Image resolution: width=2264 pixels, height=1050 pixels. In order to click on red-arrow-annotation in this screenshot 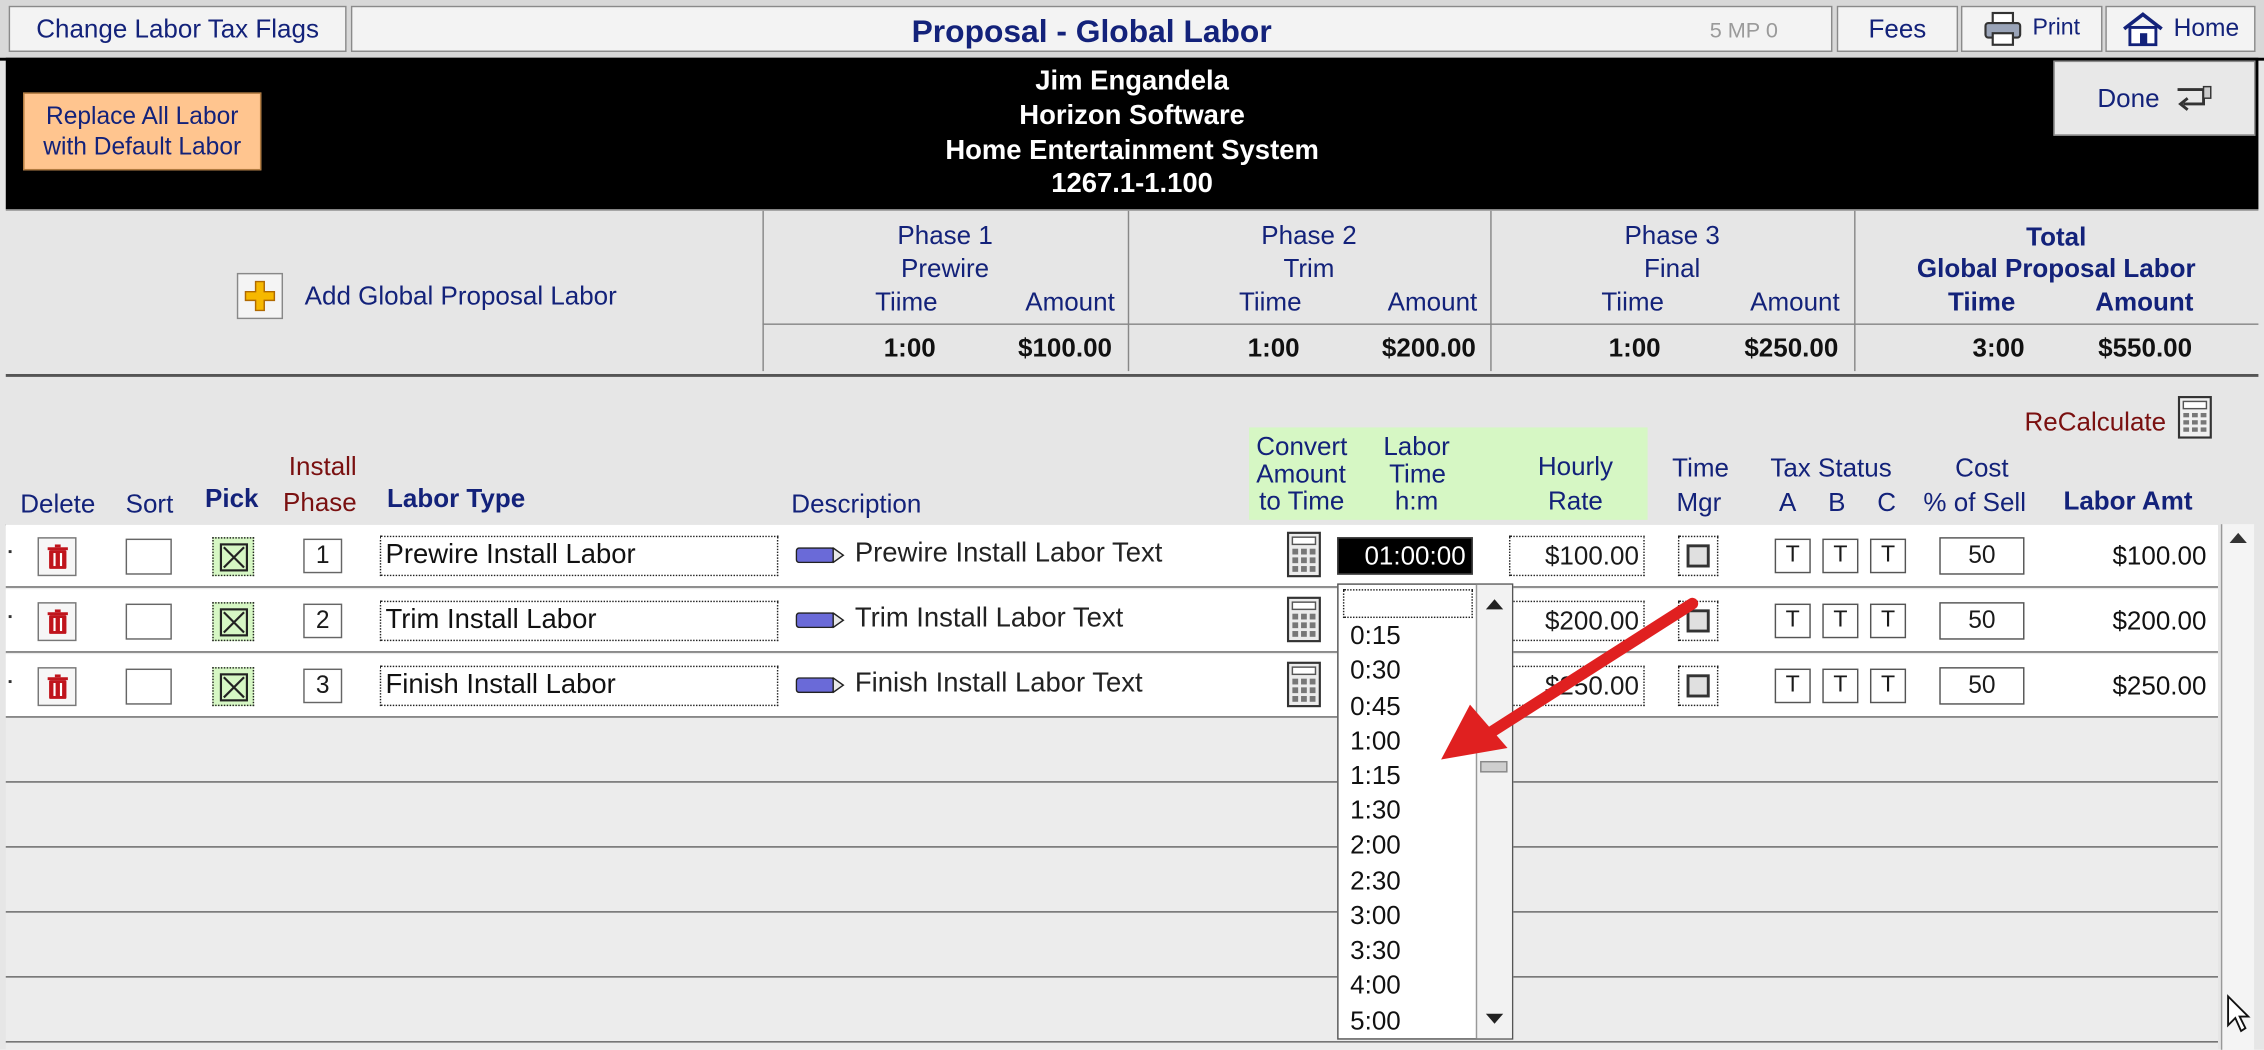, I will do `click(1570, 678)`.